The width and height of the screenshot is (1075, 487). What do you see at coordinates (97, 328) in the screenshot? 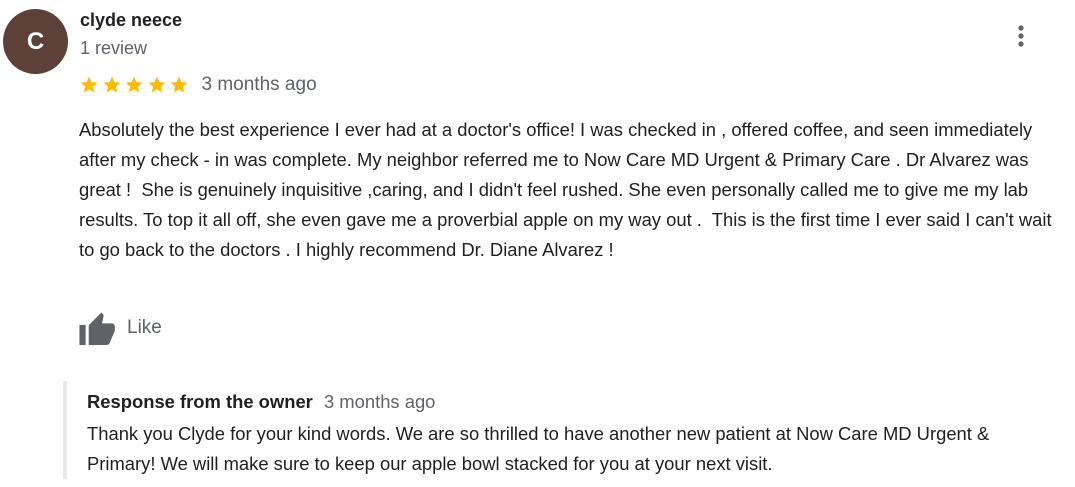
I see `thumb-up-icon` at bounding box center [97, 328].